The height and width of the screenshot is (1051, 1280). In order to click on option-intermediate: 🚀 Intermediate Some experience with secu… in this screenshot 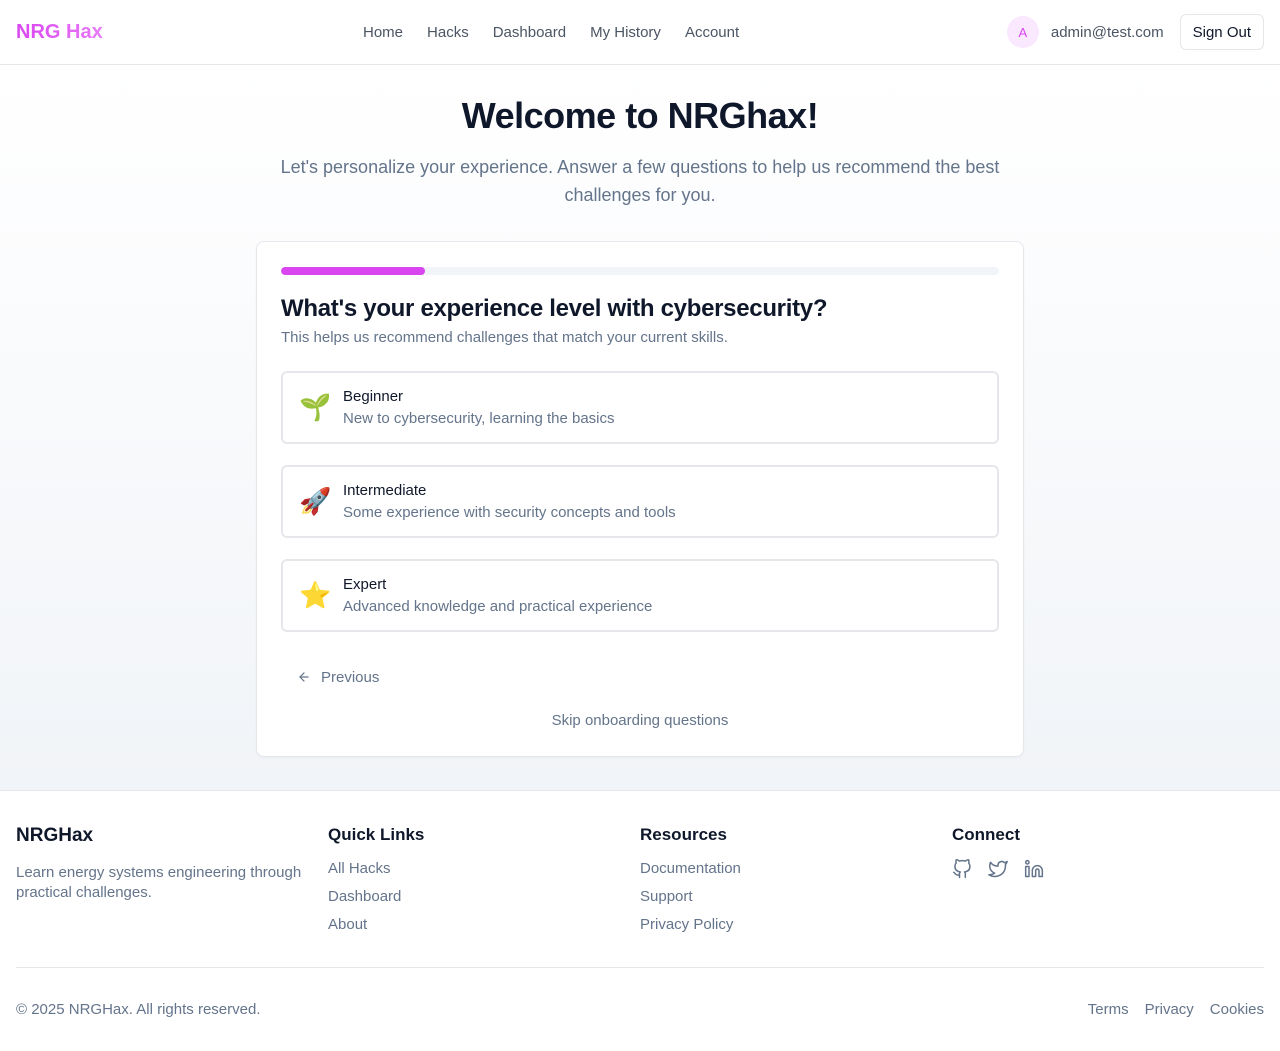, I will do `click(640, 501)`.